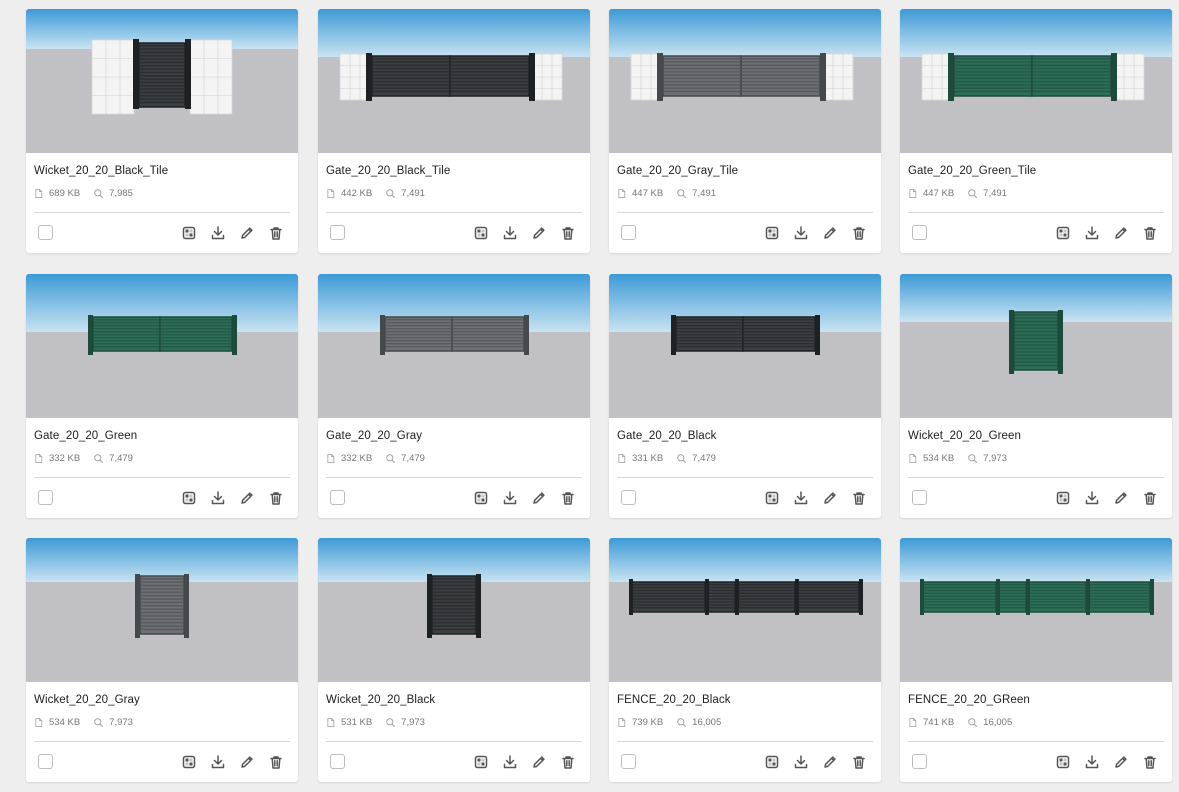 The height and width of the screenshot is (792, 1179). I want to click on model-card: Wicket_20_20_Black 531 KB 7,973, so click(454, 660).